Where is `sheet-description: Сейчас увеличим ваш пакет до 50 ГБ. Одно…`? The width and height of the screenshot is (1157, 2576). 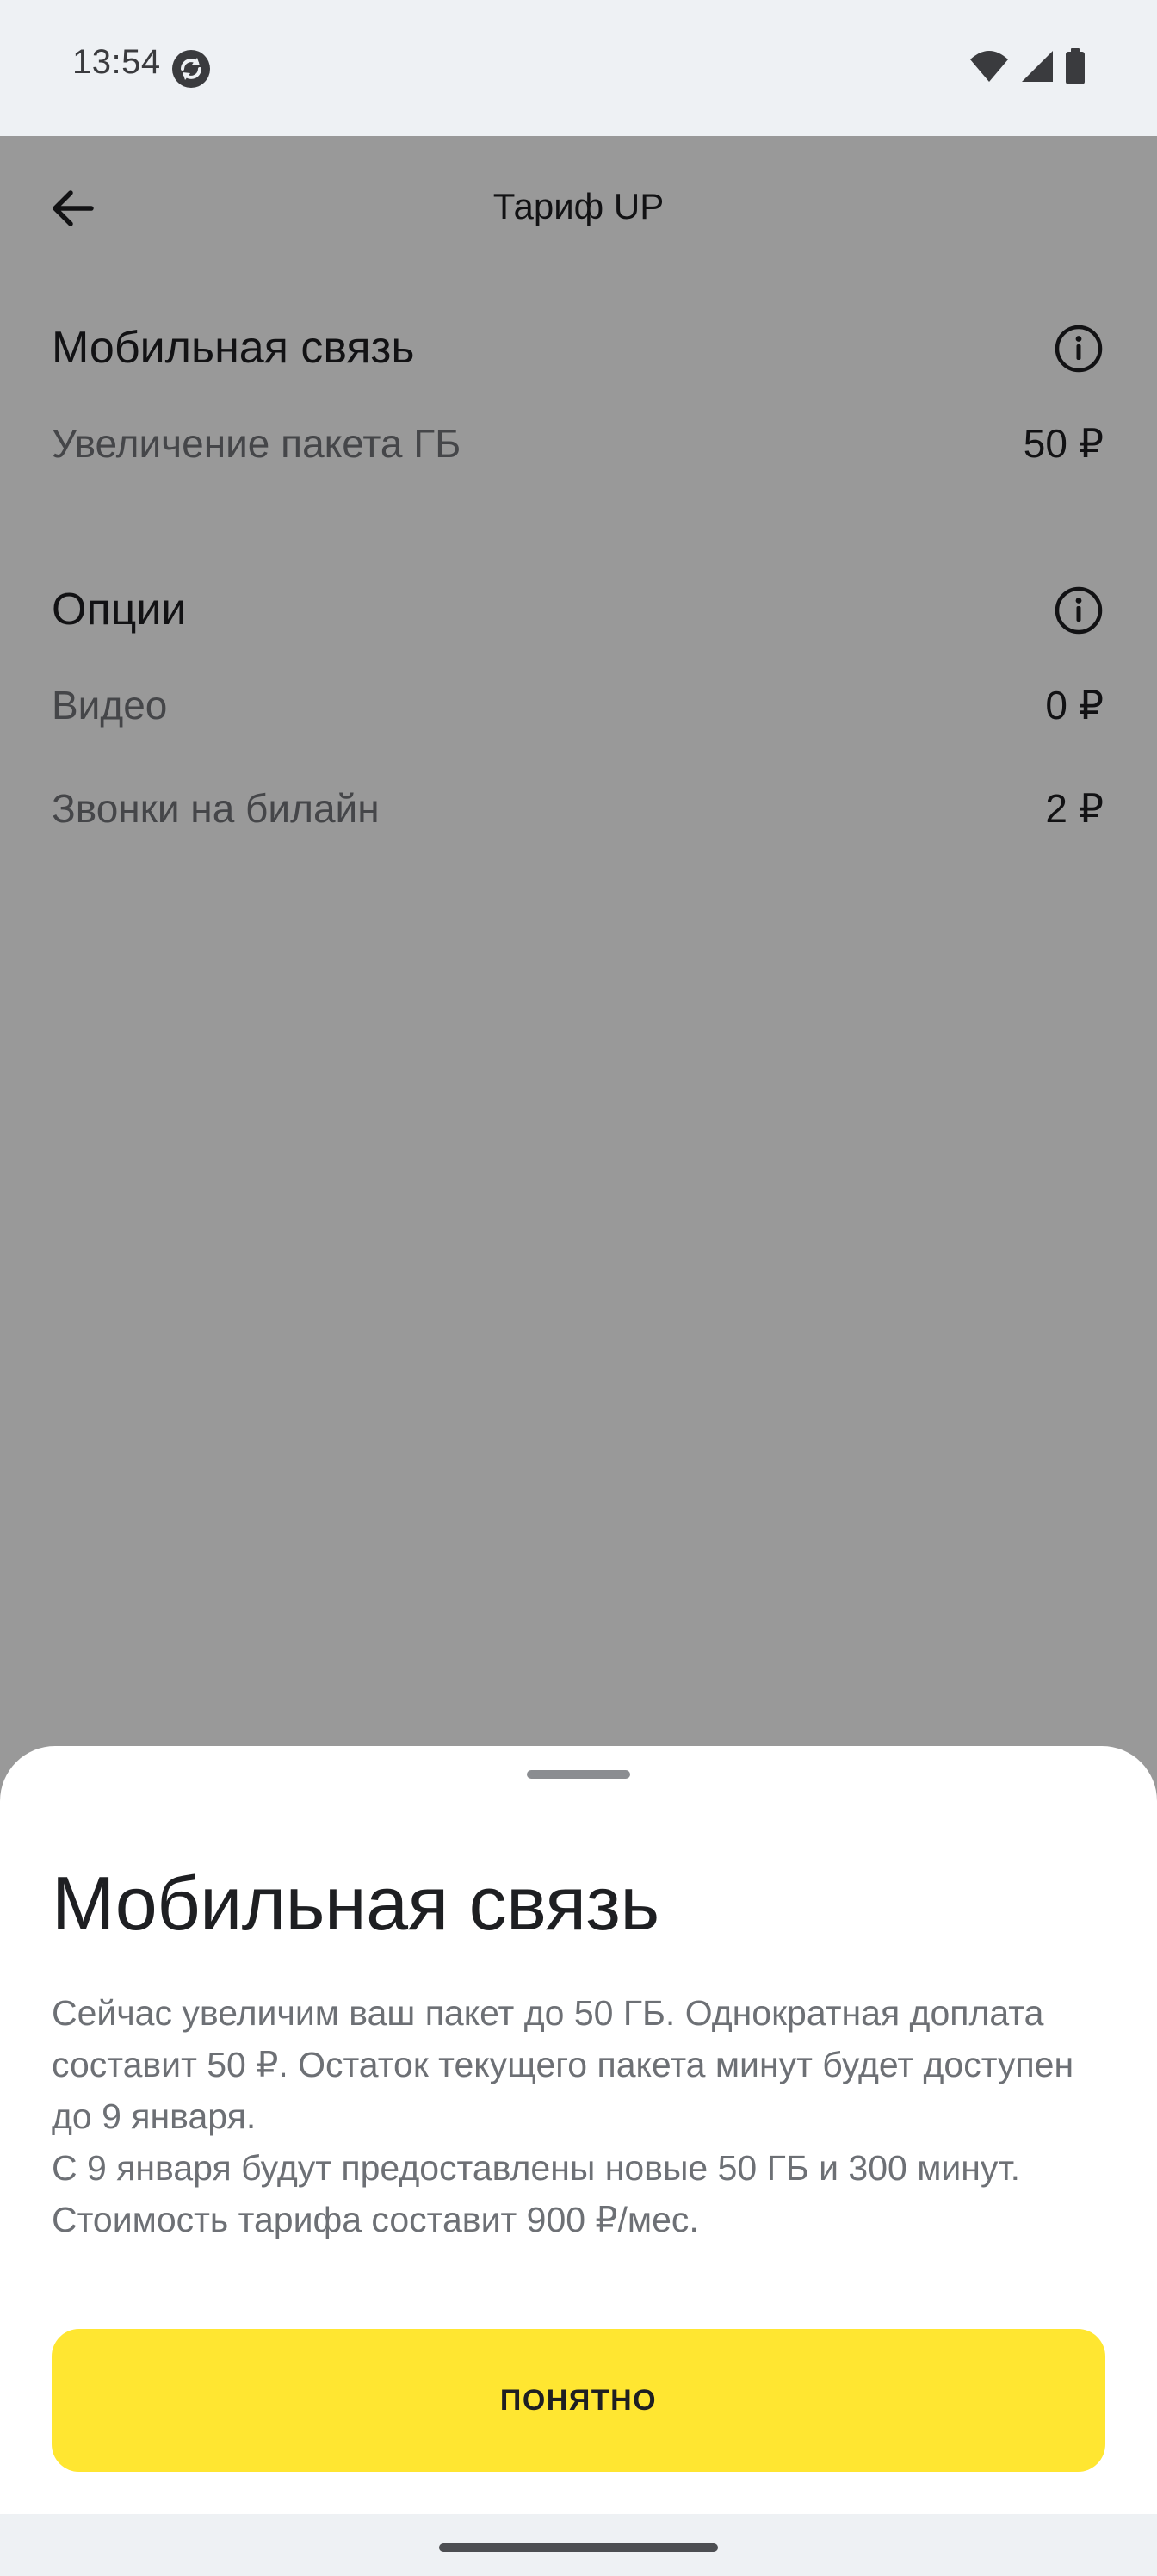
sheet-description: Сейчас увеличим ваш пакет до 50 ГБ. Одно… is located at coordinates (581, 2116).